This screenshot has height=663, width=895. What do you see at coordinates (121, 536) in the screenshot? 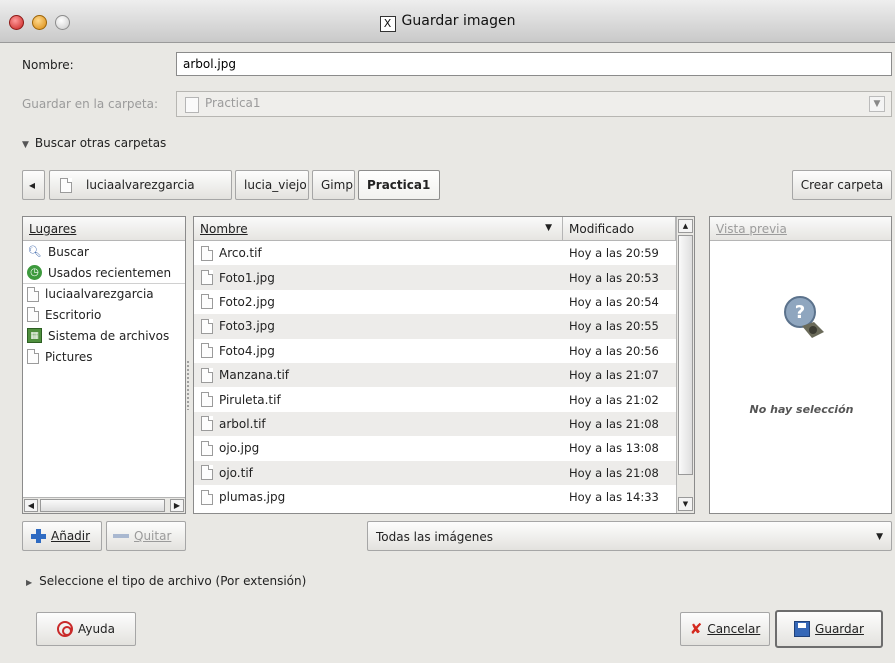
I see `minus-icon` at bounding box center [121, 536].